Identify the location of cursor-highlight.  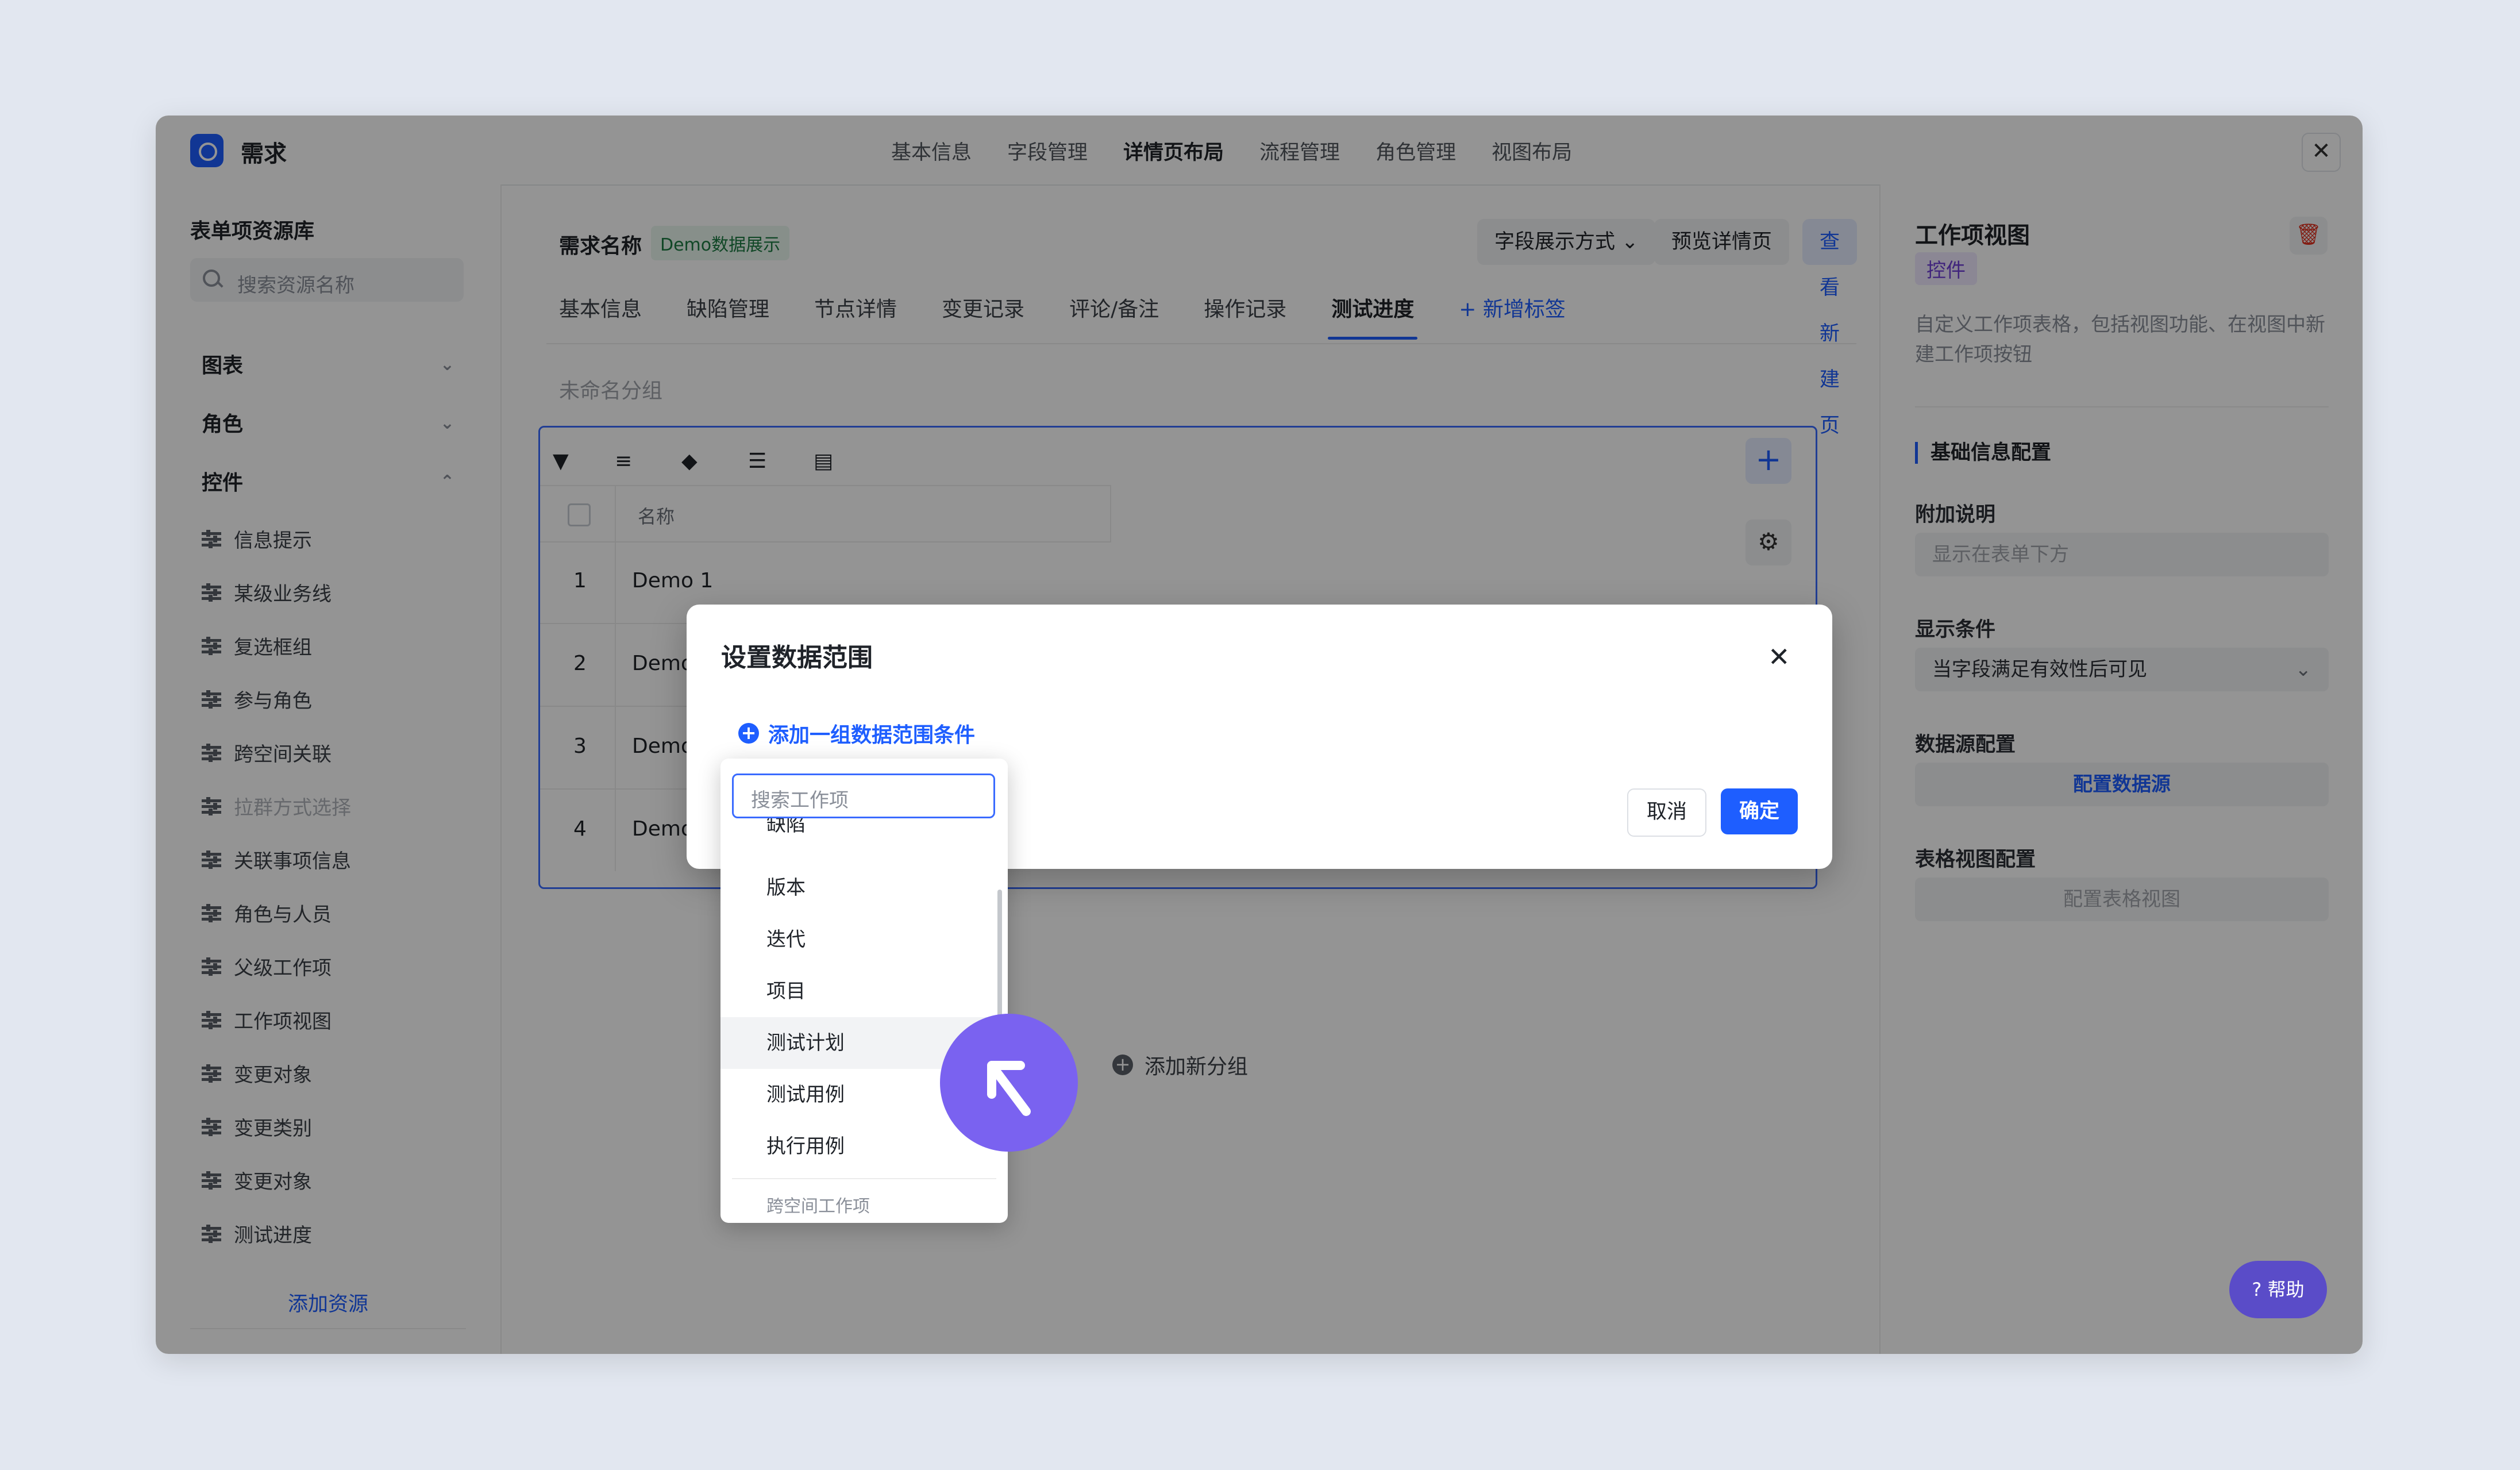
(1009, 1083).